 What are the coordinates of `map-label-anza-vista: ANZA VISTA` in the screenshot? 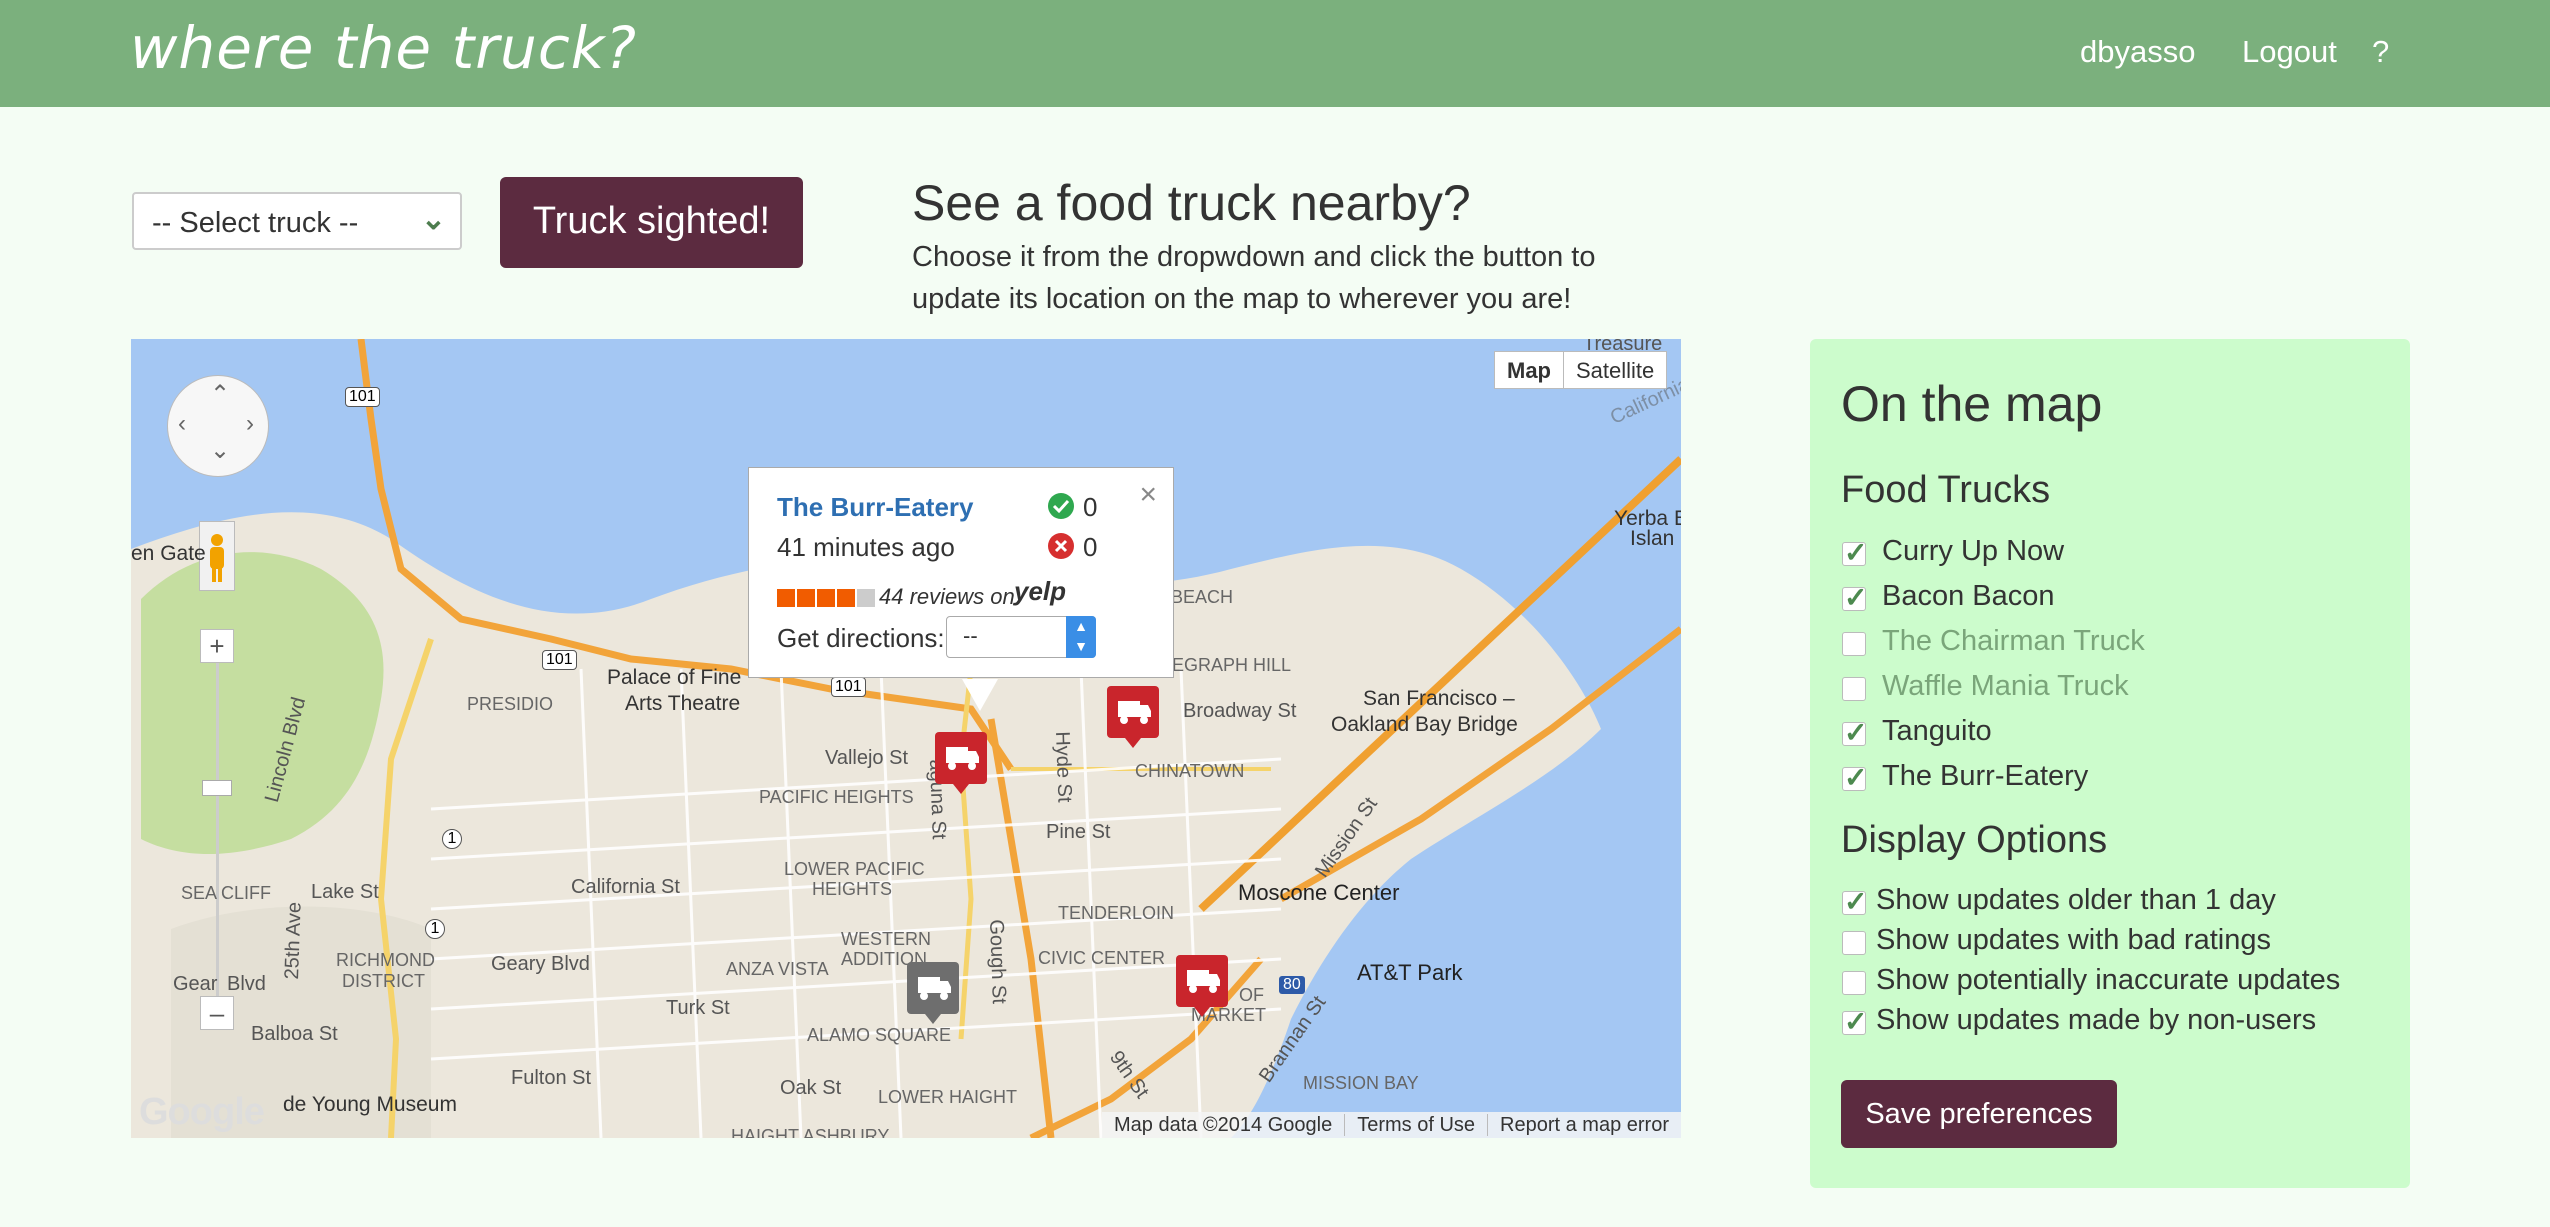 It's located at (777, 969).